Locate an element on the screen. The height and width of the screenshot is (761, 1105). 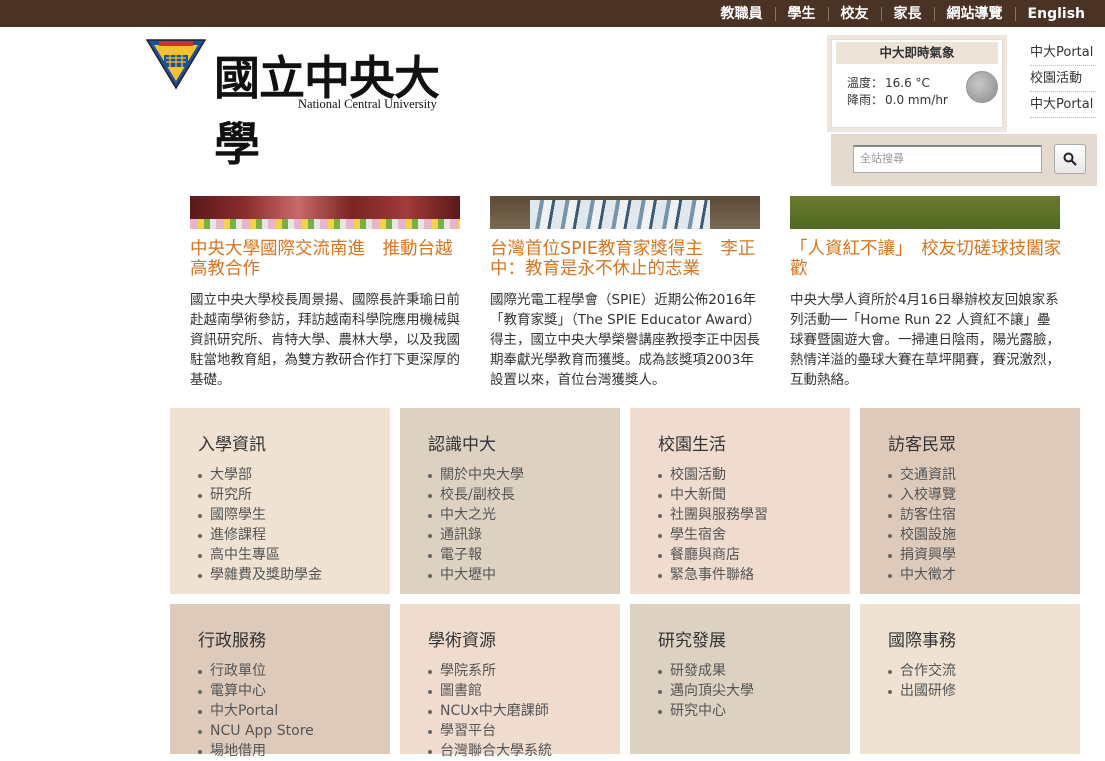
card-link: 捐資興學 is located at coordinates (922, 555).